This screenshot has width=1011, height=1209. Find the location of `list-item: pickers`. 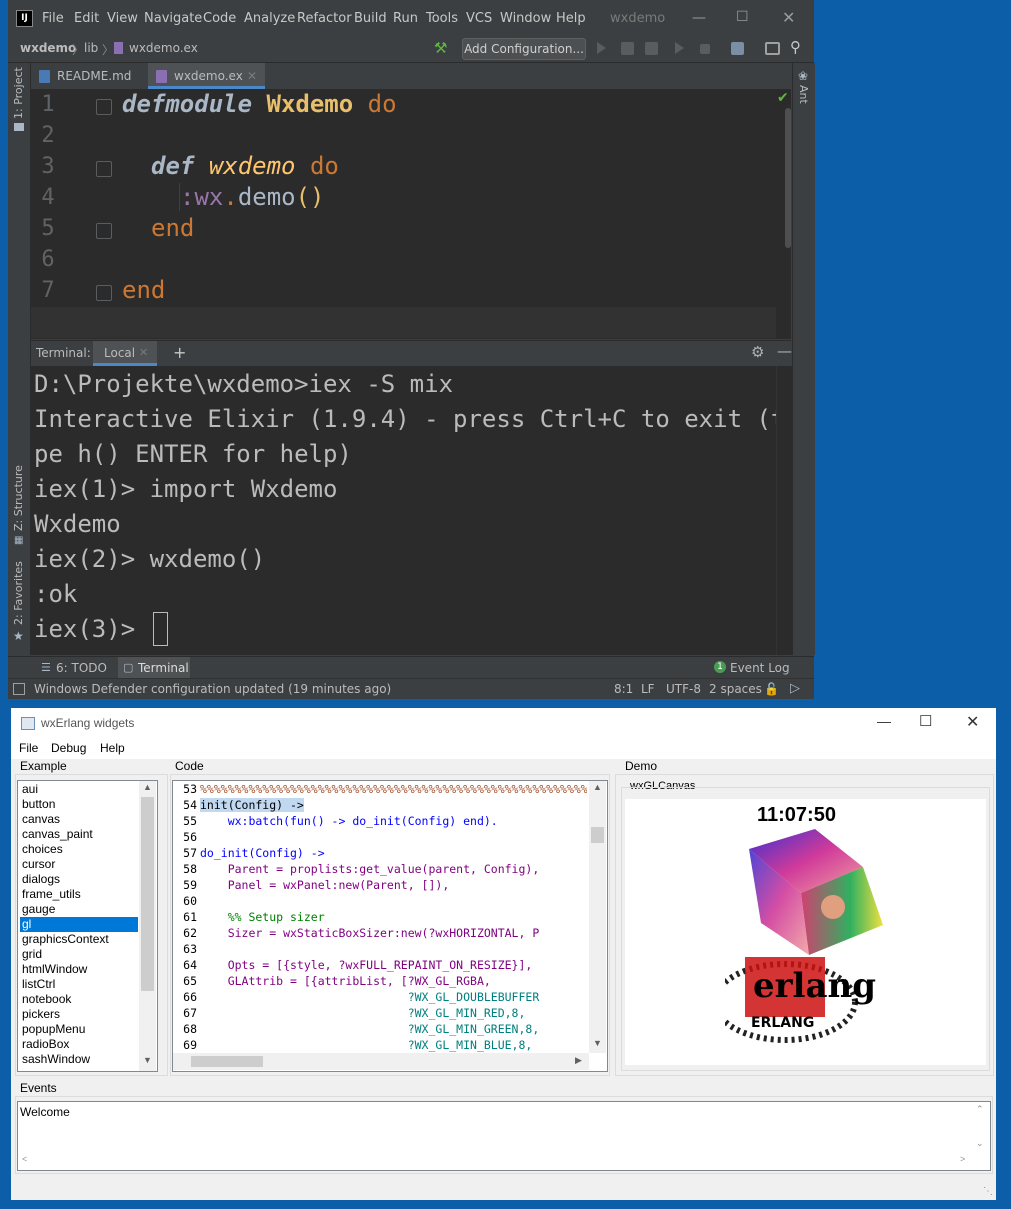

list-item: pickers is located at coordinates (79, 1014).